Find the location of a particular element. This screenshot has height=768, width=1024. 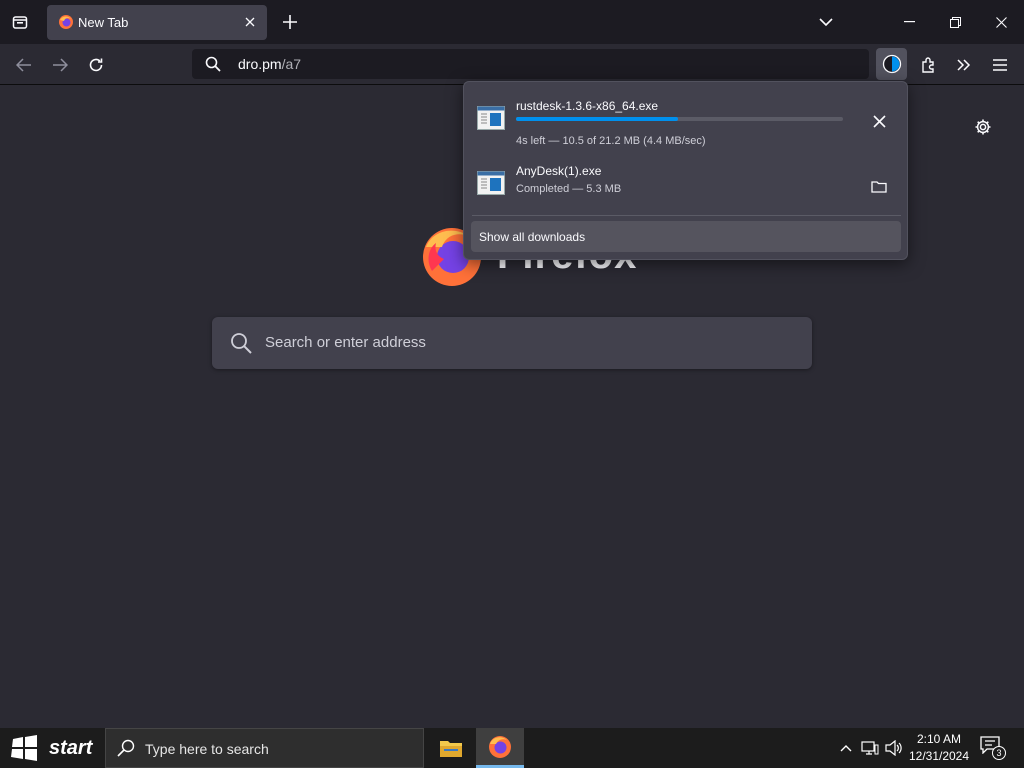

taskbar-clock: 2:10 AM 12/31/2024 is located at coordinates (939, 748).